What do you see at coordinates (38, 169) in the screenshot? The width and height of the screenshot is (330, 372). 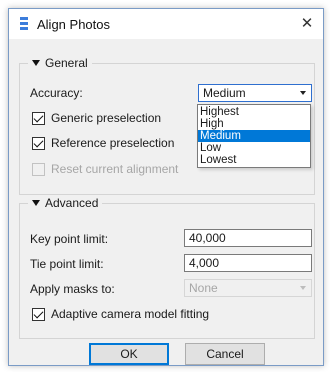 I see `reset-alignment-box` at bounding box center [38, 169].